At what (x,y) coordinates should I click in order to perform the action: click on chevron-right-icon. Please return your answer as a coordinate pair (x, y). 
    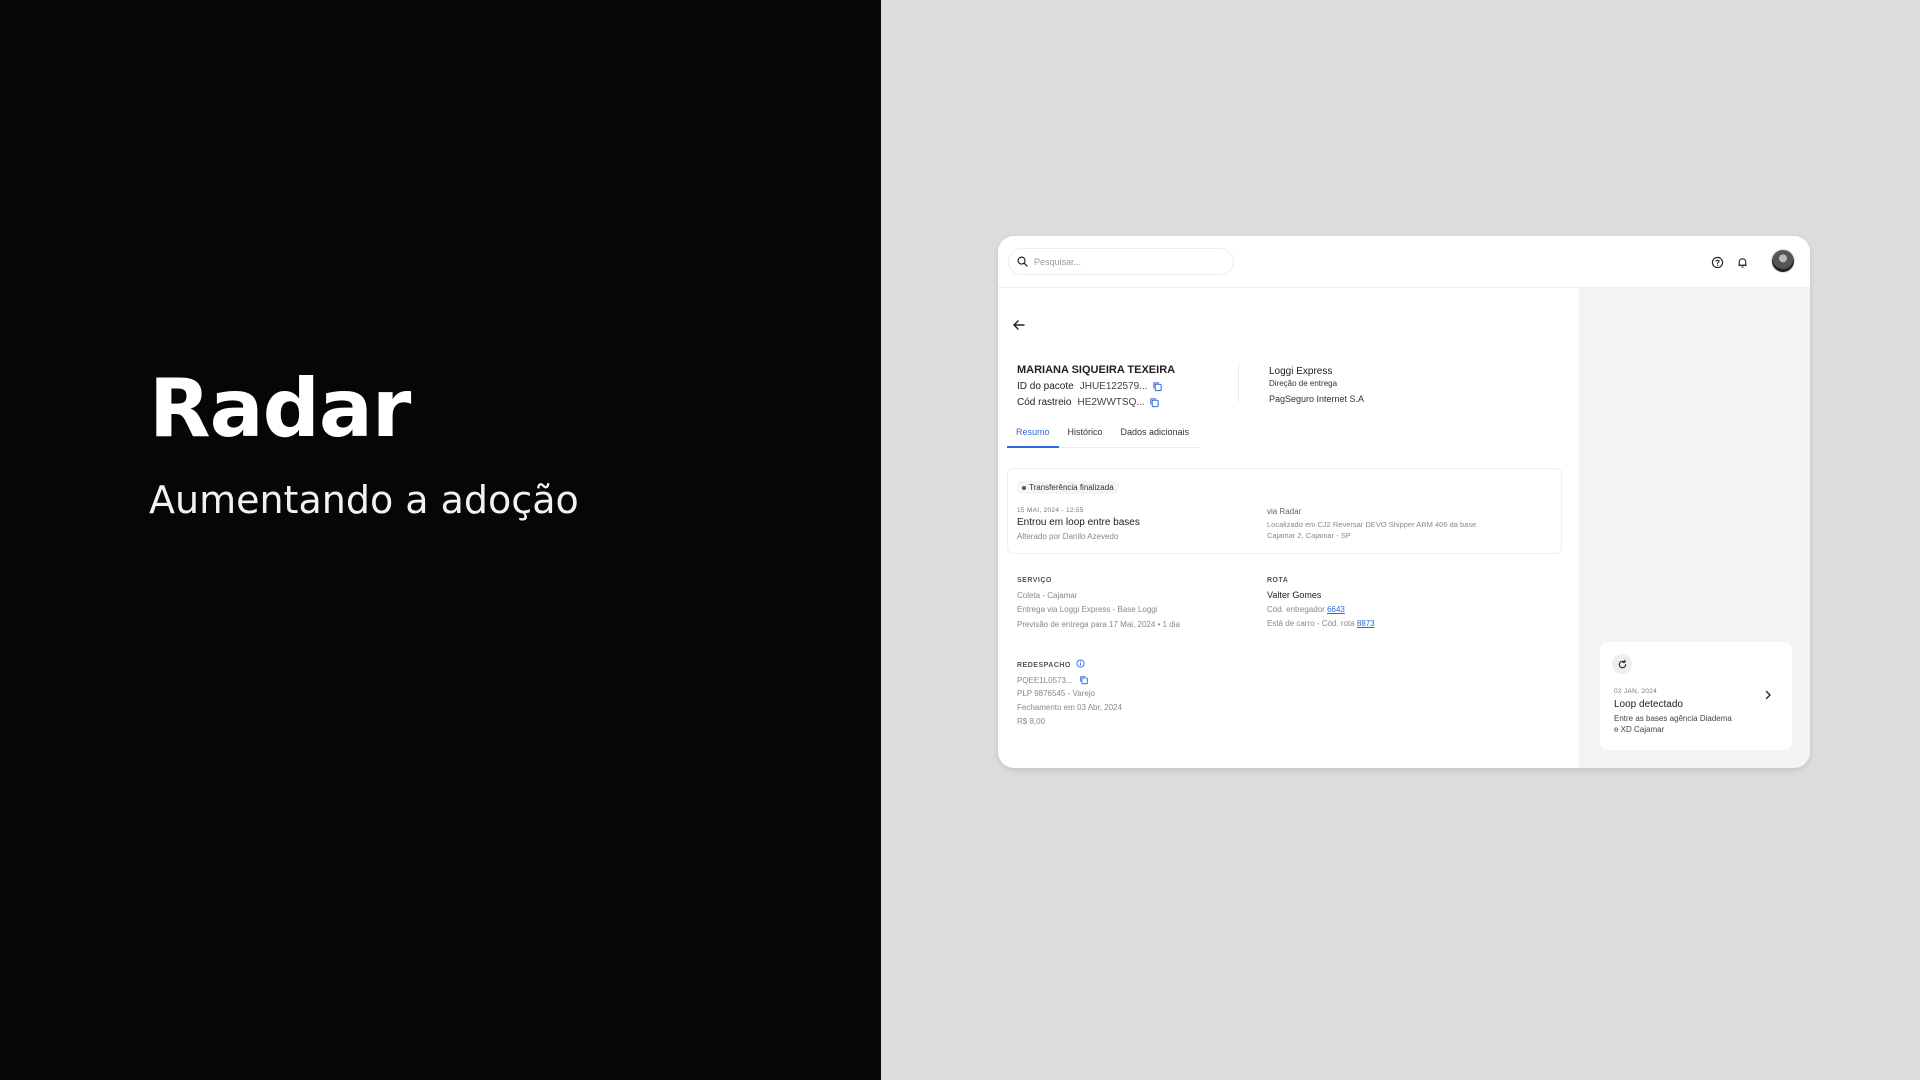
    Looking at the image, I should click on (1768, 695).